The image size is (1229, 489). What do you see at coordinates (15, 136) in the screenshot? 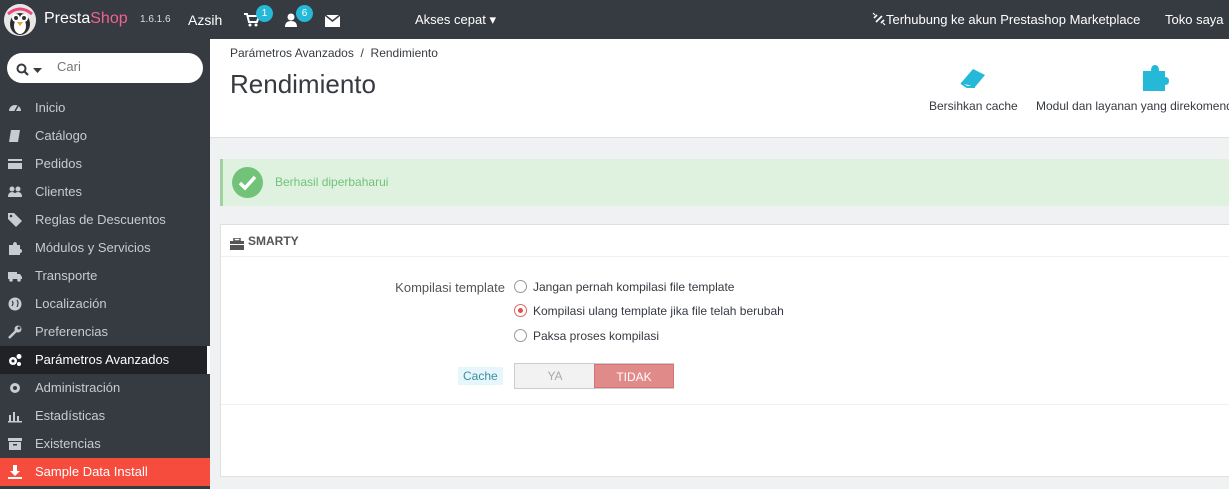
I see `book-icon` at bounding box center [15, 136].